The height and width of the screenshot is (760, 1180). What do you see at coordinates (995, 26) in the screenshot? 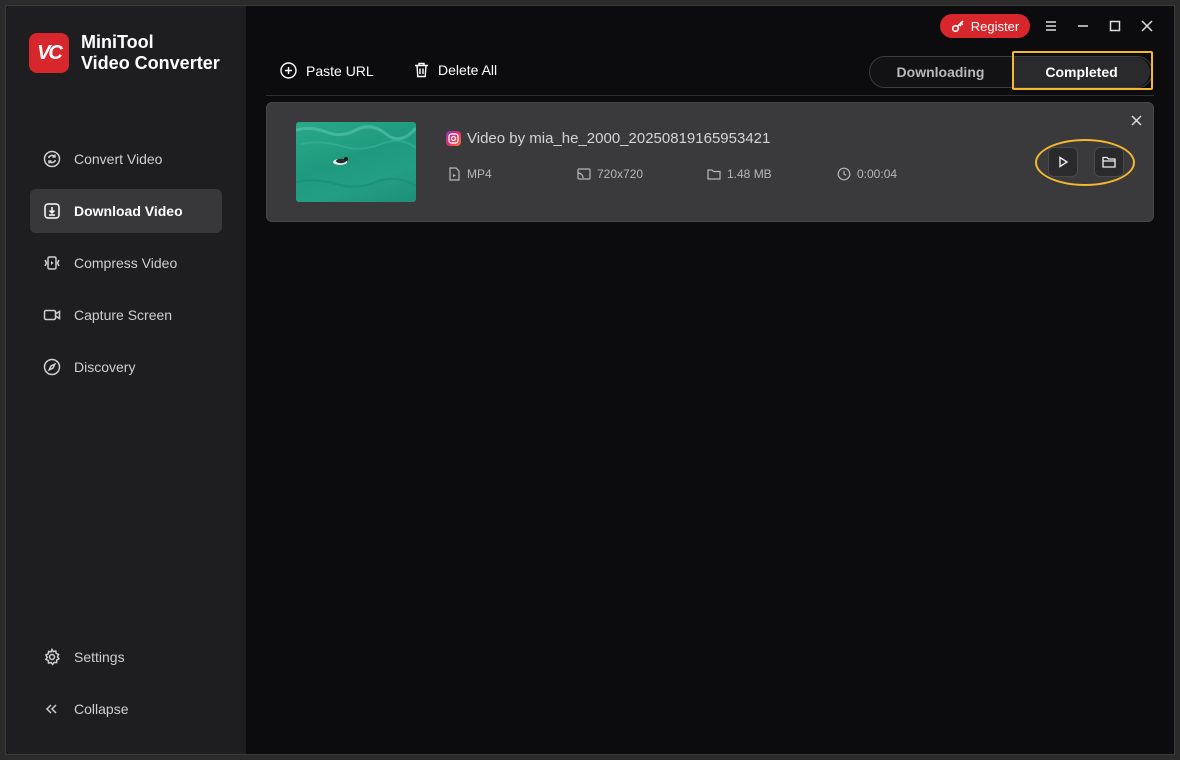
I see `register-label: Register` at bounding box center [995, 26].